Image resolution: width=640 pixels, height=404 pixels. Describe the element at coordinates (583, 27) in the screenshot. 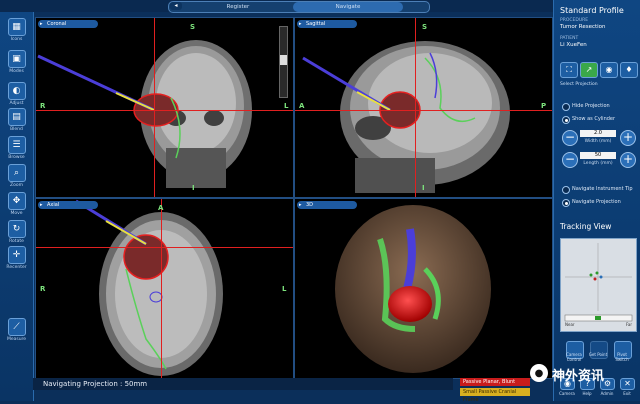

I see `procedure-value: Tumor Resection` at that location.